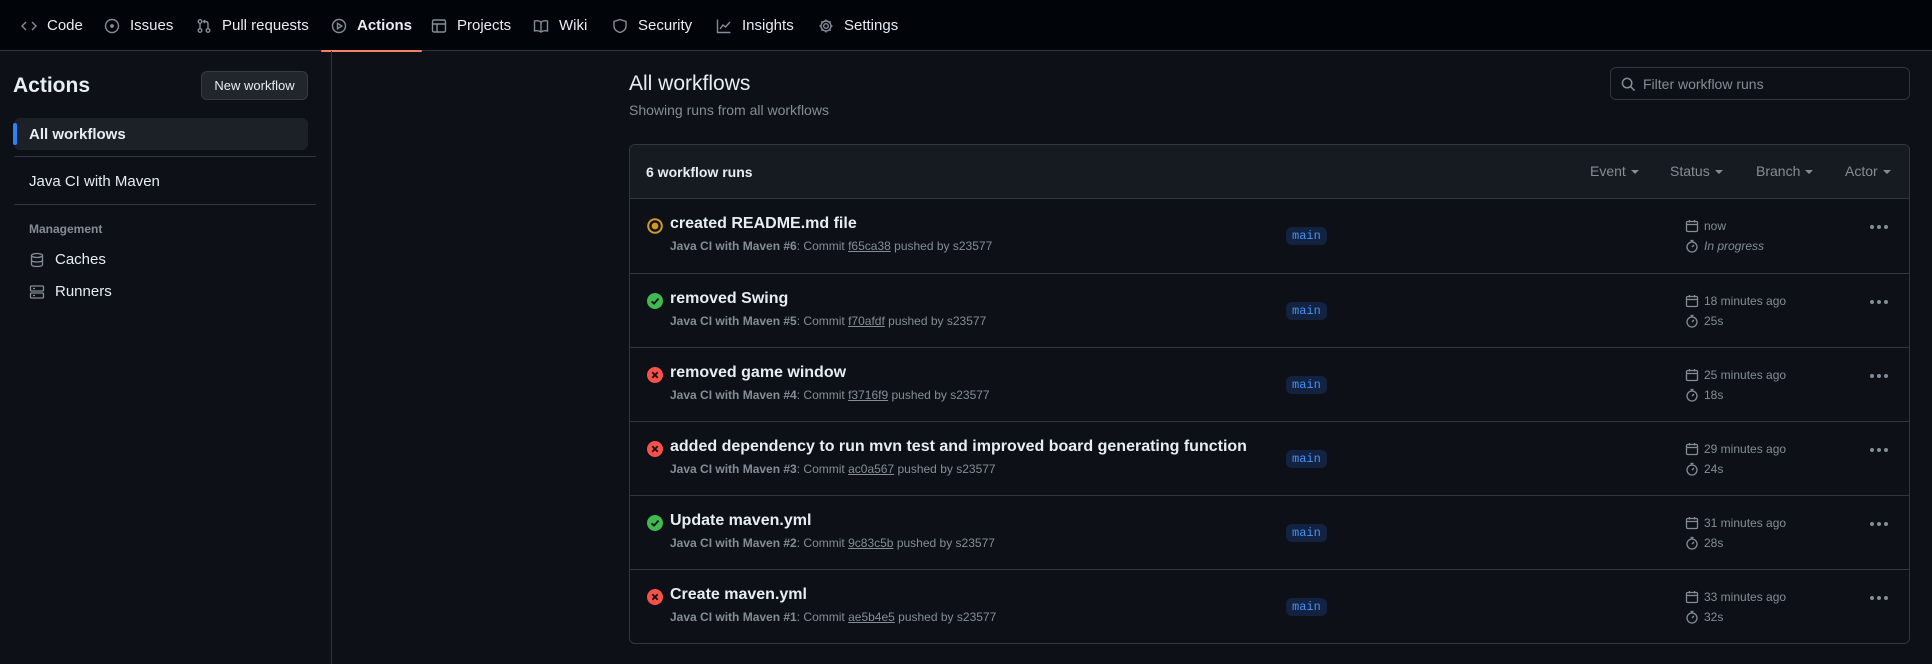 Image resolution: width=1932 pixels, height=664 pixels. Describe the element at coordinates (1628, 84) in the screenshot. I see `search-icon` at that location.